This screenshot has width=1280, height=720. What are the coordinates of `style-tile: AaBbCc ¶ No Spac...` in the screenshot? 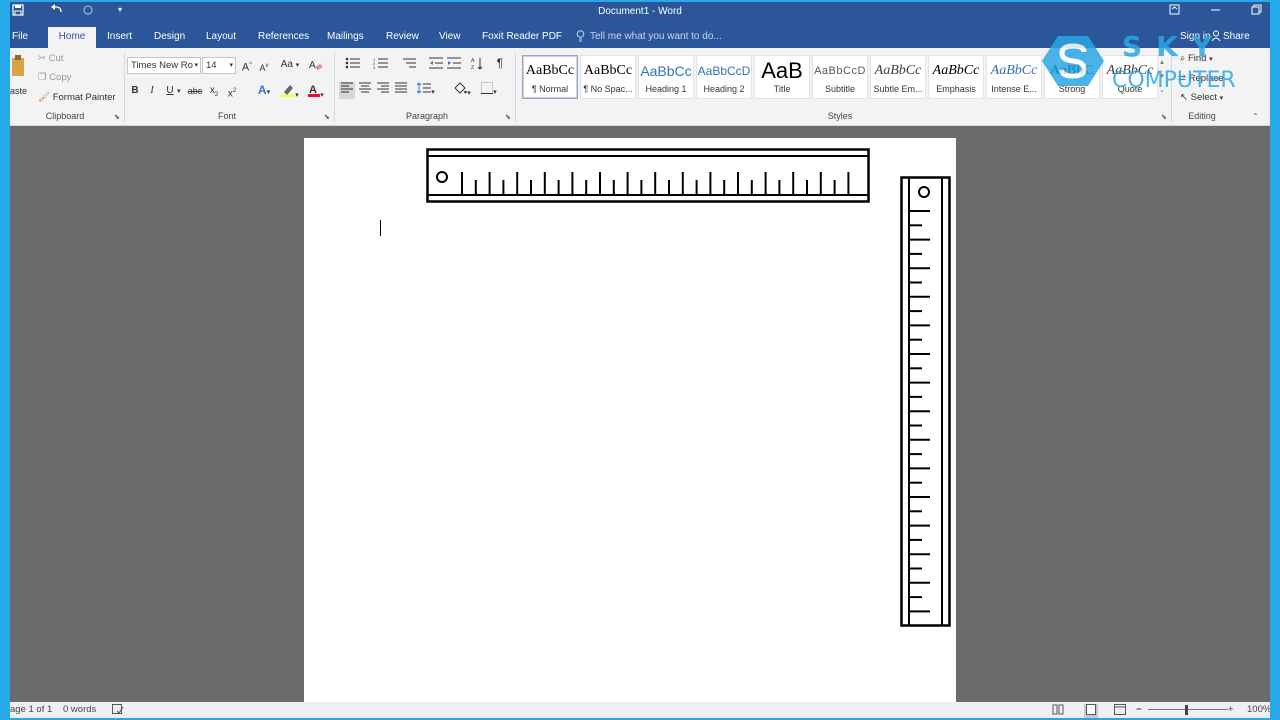 It's located at (608, 77).